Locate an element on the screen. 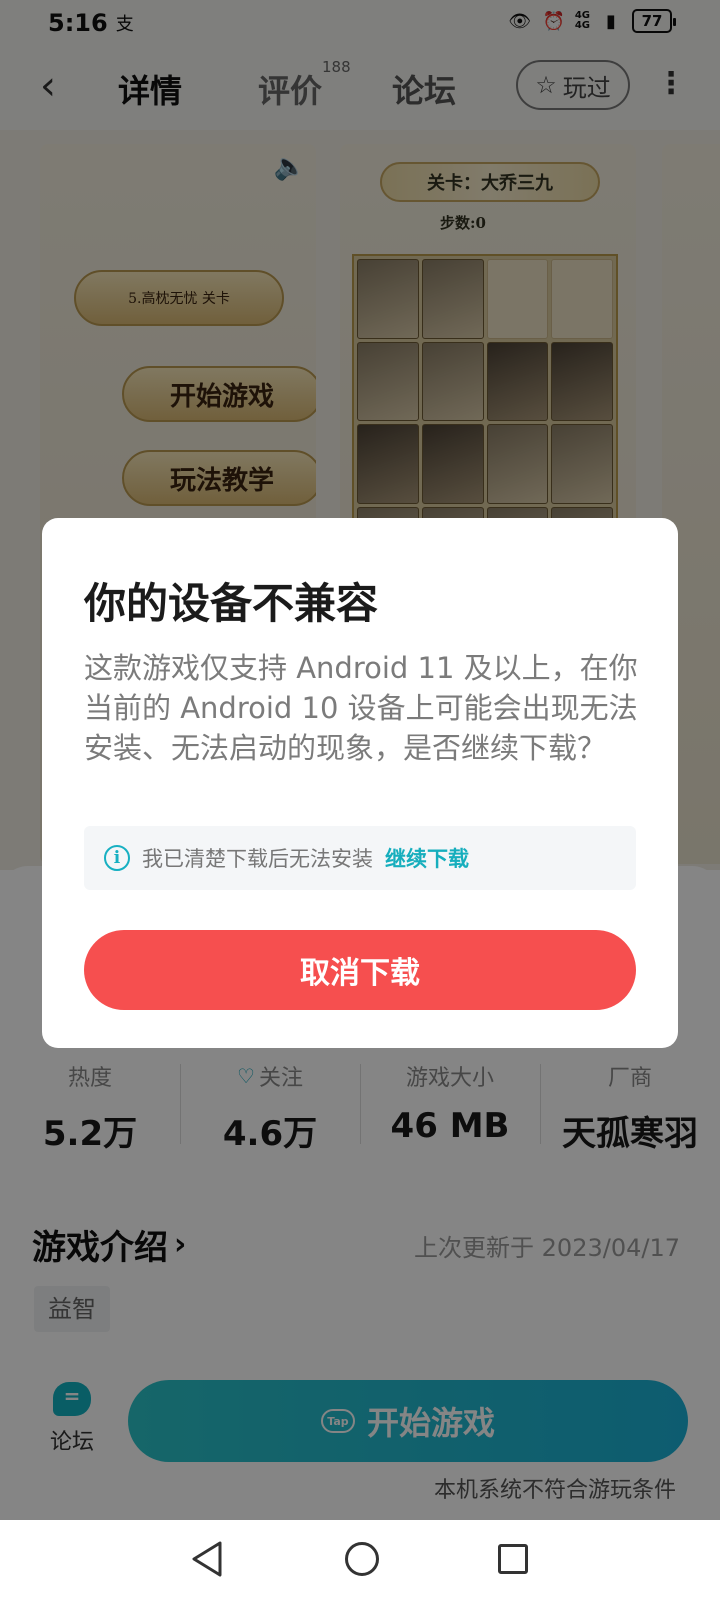  notice-text: 我已清楚下载后无法安装 is located at coordinates (257, 859).